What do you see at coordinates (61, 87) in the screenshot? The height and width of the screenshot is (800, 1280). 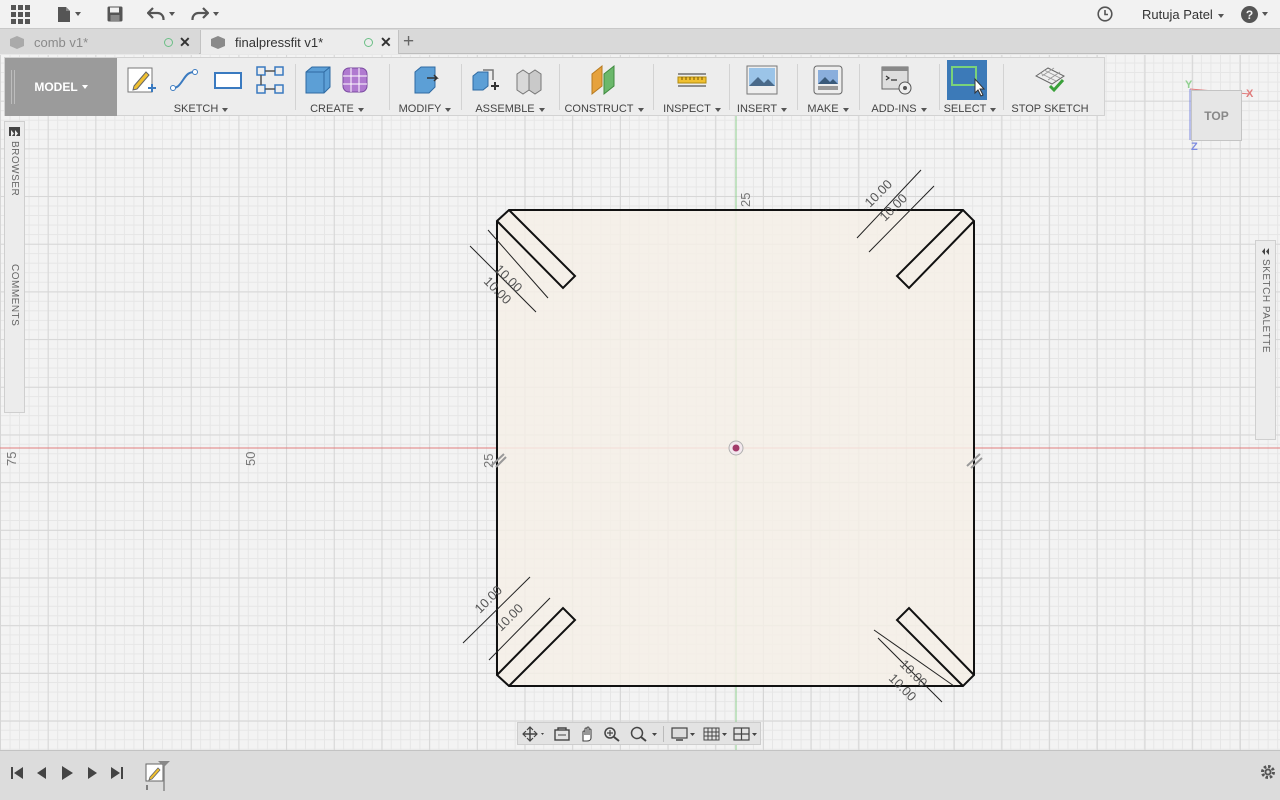 I see `workspace-switcher: MODEL` at bounding box center [61, 87].